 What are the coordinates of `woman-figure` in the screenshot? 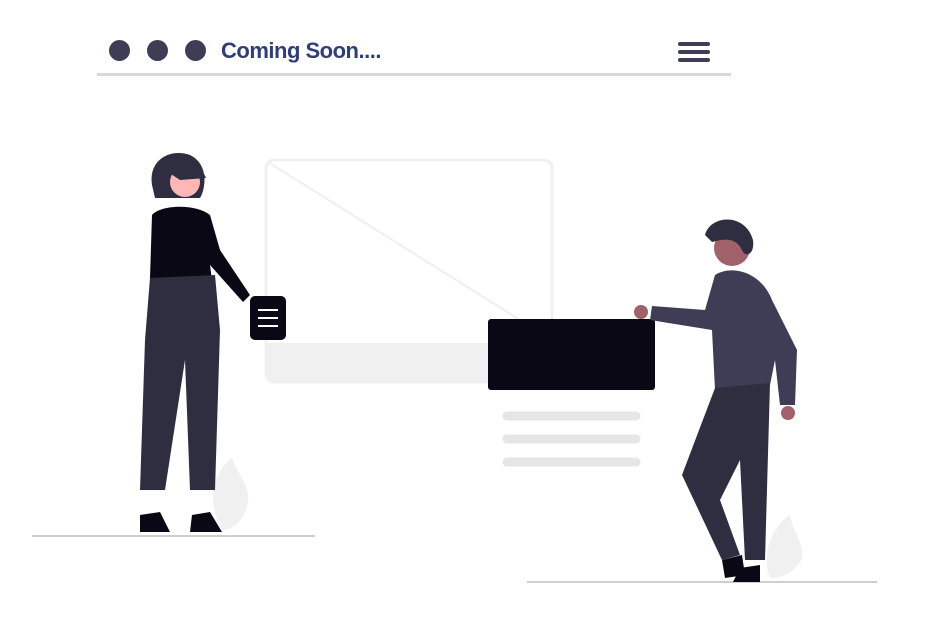 It's located at (213, 342).